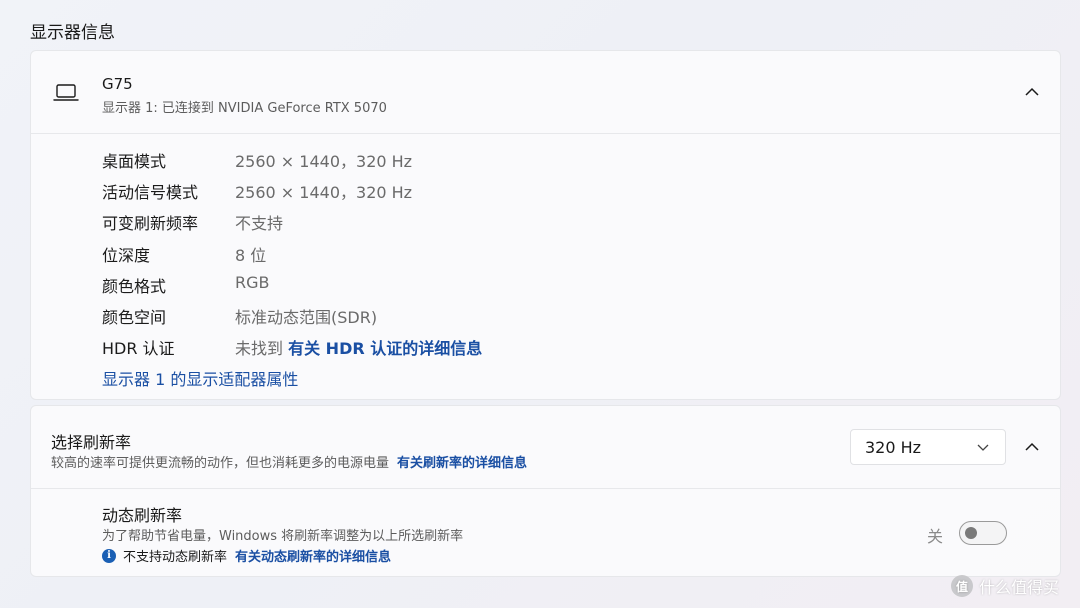  I want to click on property-label: HDR 认证, so click(138, 349).